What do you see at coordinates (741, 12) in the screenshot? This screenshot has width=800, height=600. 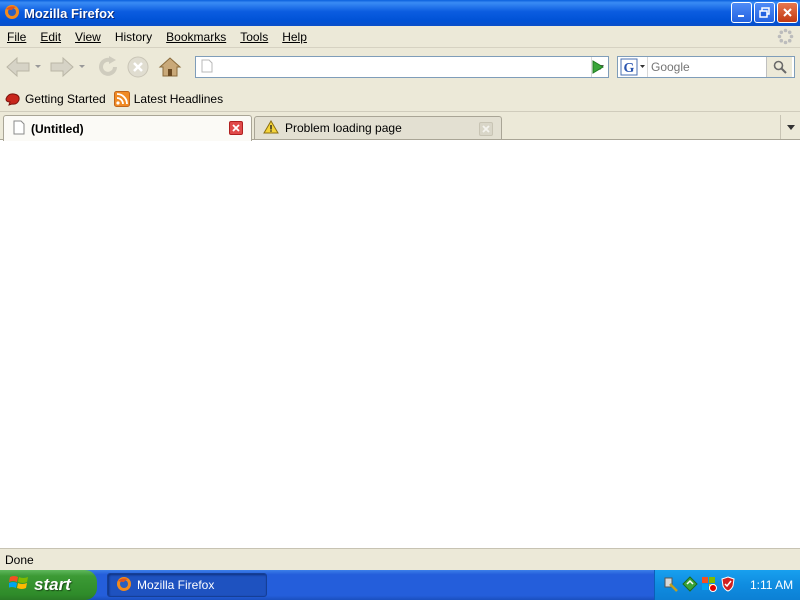 I see `minimize-button` at bounding box center [741, 12].